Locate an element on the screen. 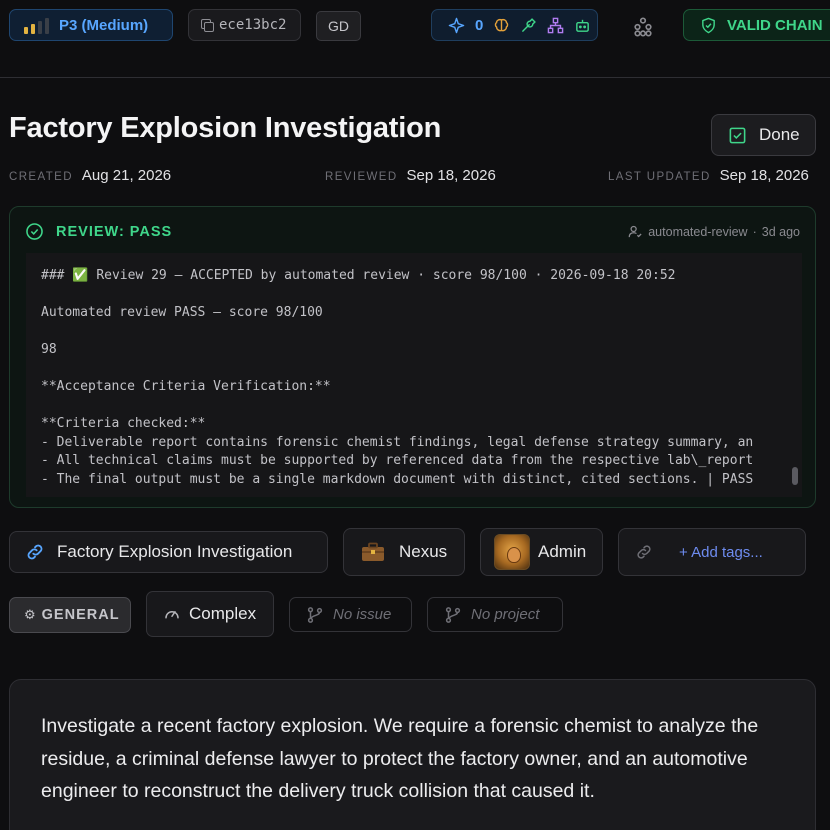 The width and height of the screenshot is (830, 830). gauge-icon is located at coordinates (172, 615).